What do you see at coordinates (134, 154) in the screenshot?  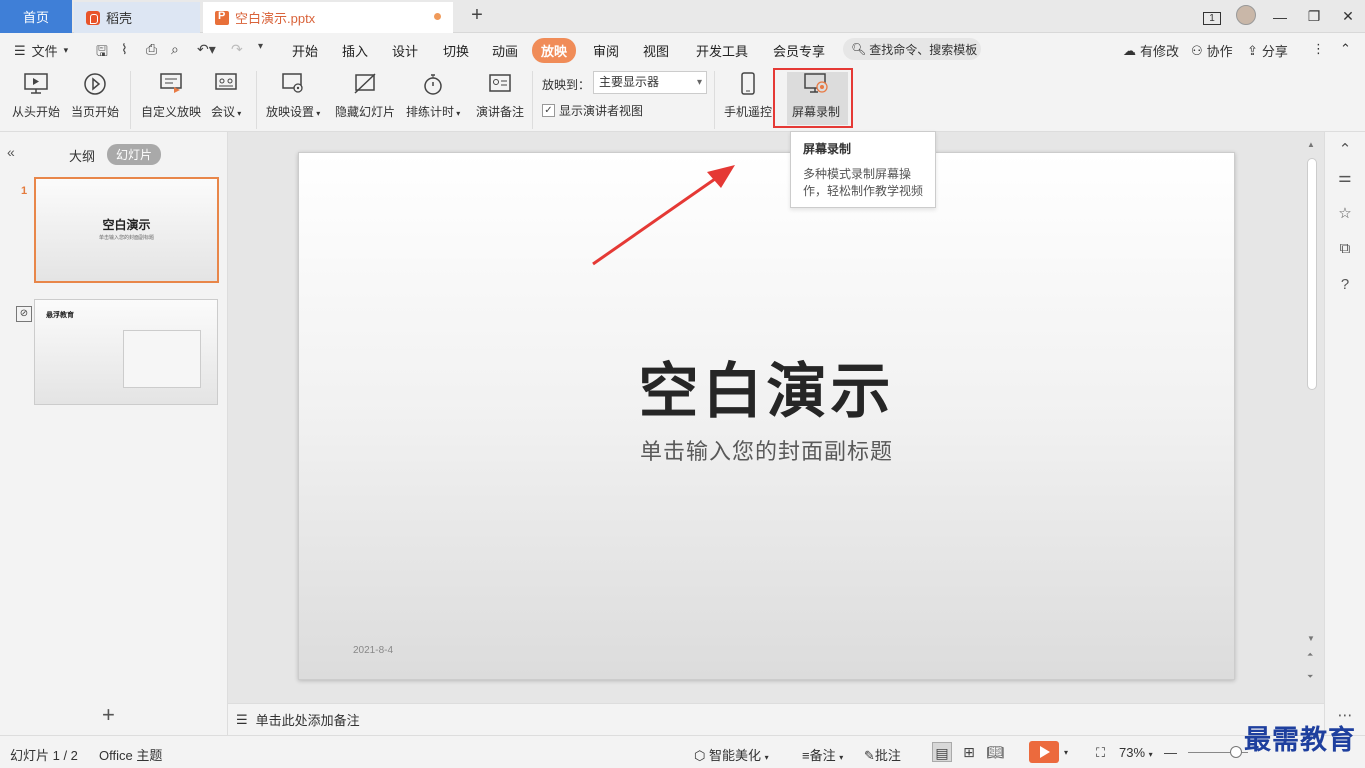 I see `tab-slides: 幻灯片` at bounding box center [134, 154].